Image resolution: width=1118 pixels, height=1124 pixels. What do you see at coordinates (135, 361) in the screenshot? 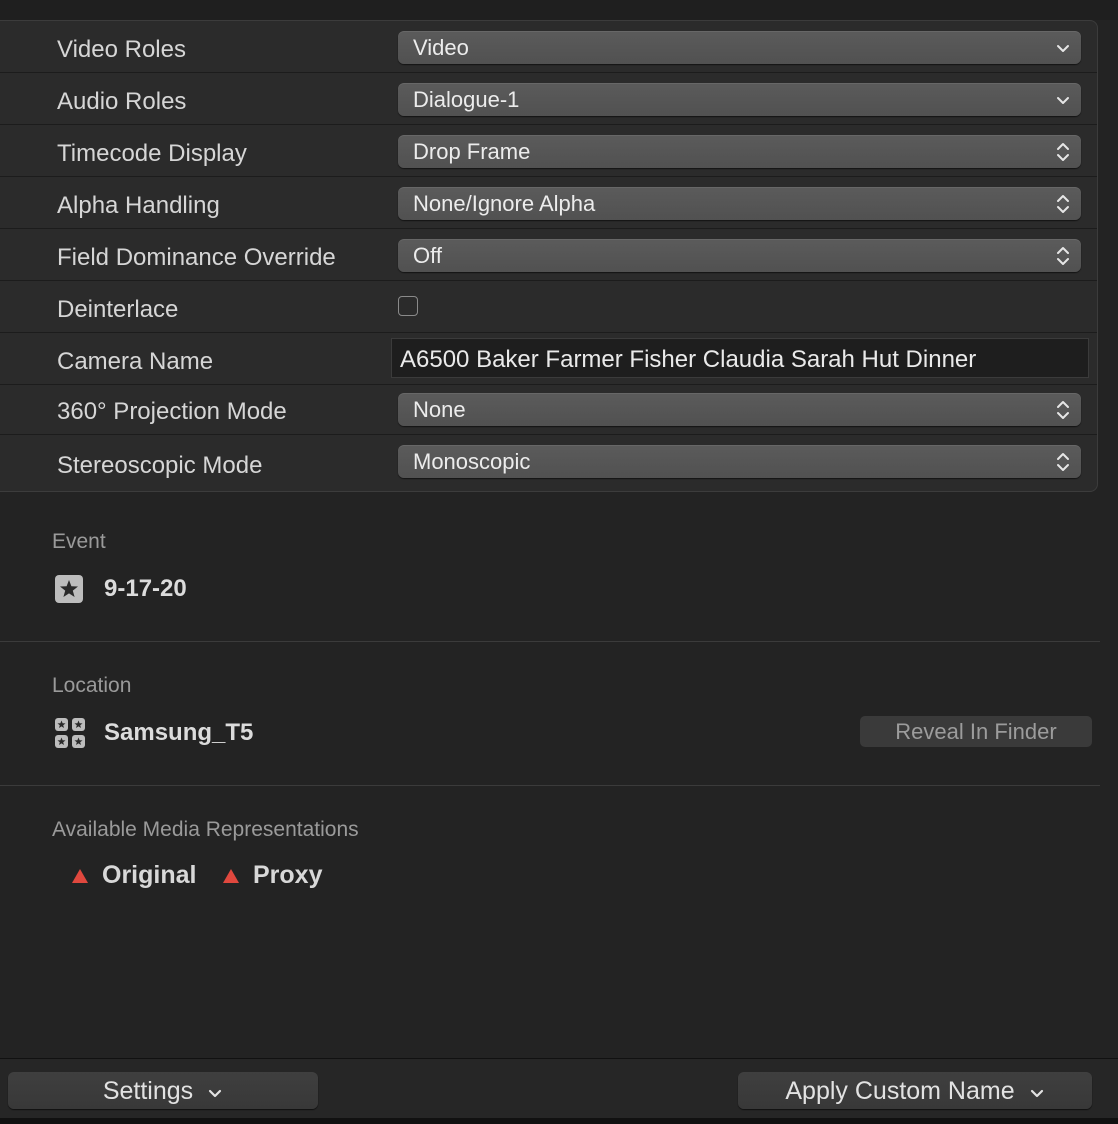
I see `prop-label: Camera Name` at bounding box center [135, 361].